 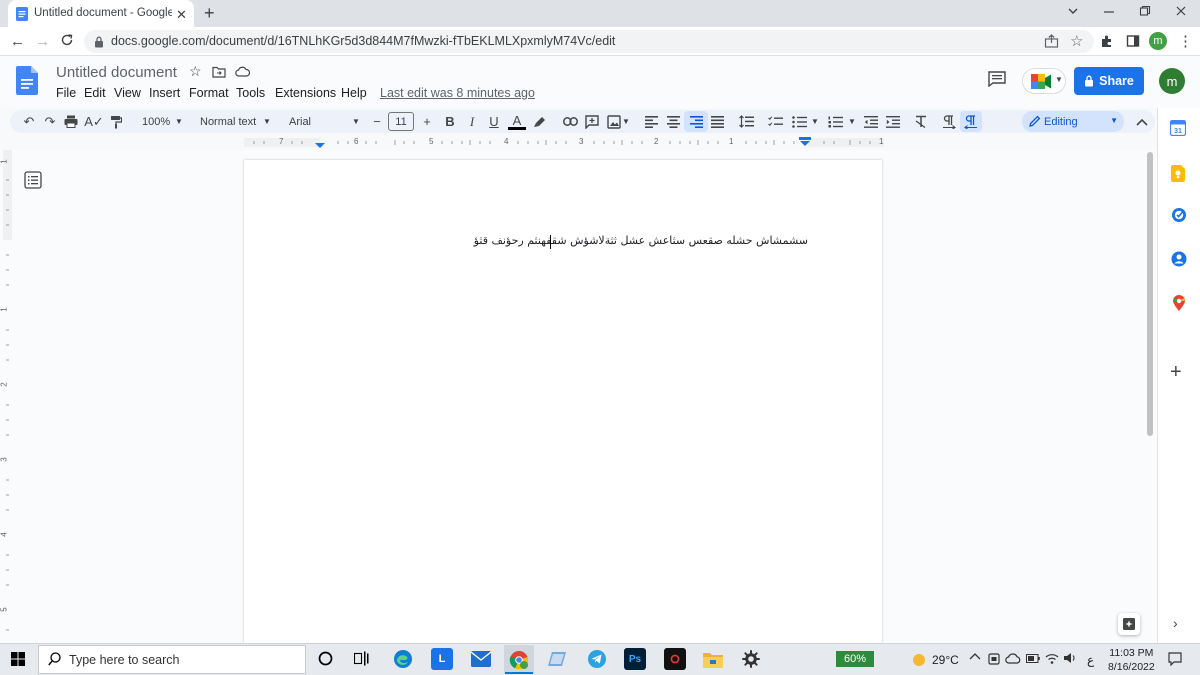 I want to click on style-dropdown-icon: ▼, so click(x=267, y=121).